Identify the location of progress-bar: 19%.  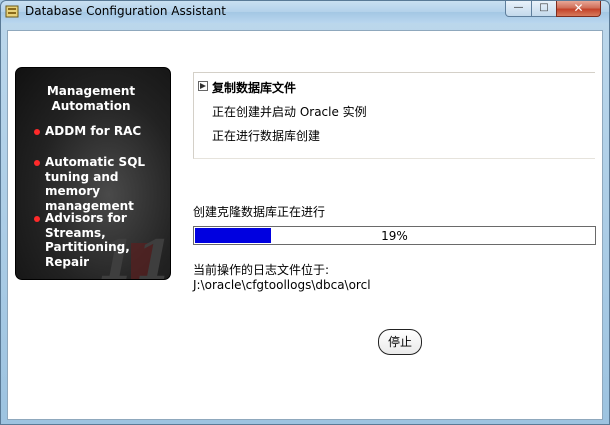
(394, 235).